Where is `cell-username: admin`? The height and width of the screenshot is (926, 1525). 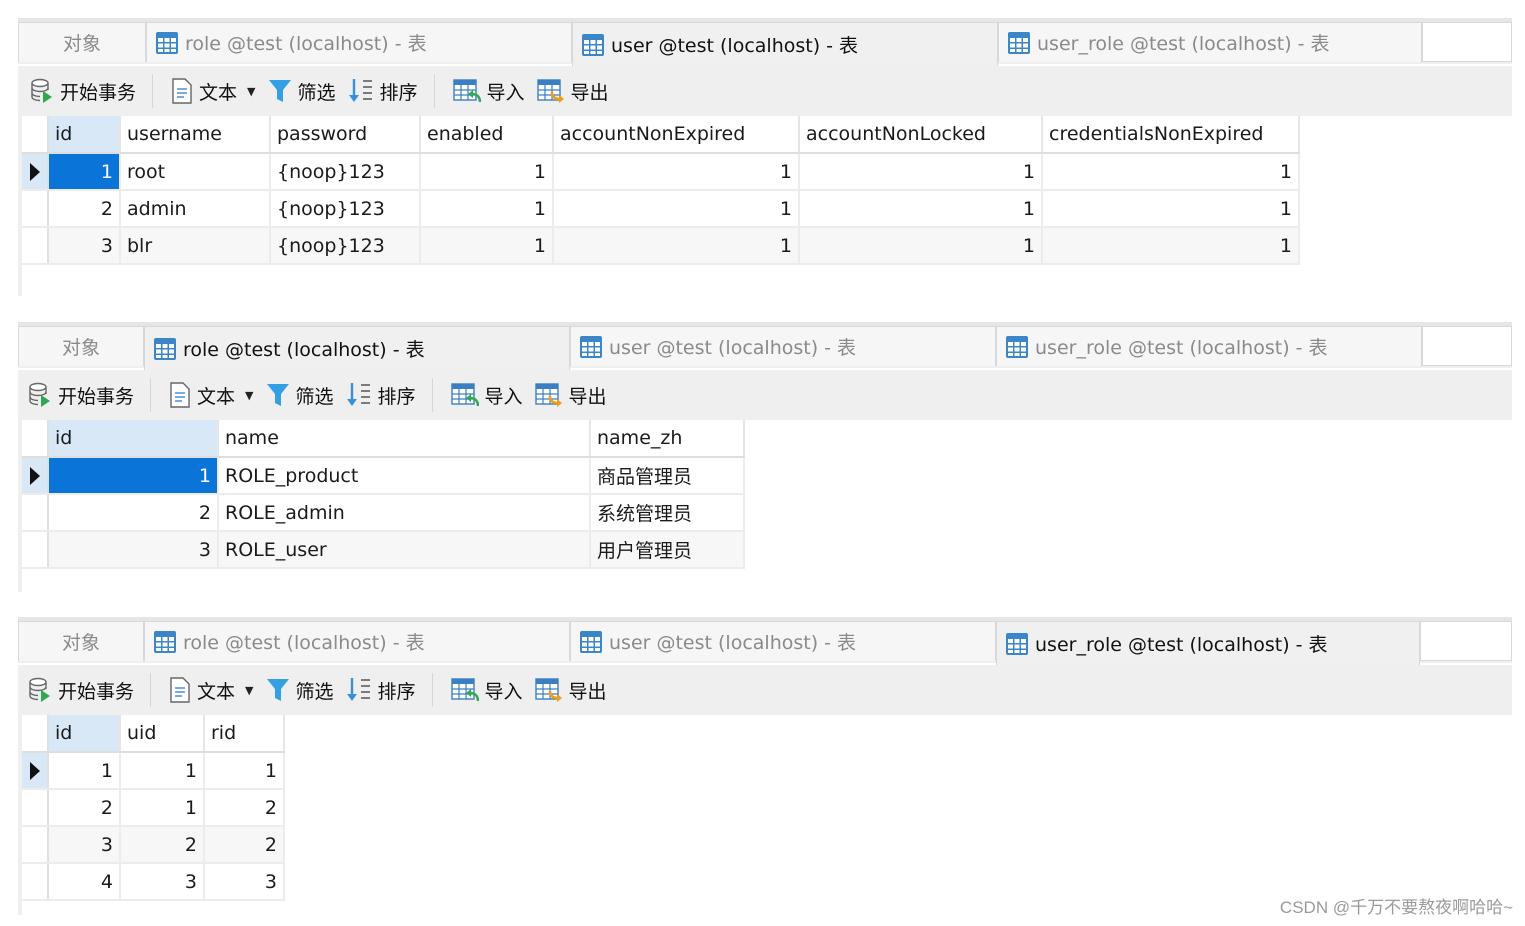 cell-username: admin is located at coordinates (195, 209).